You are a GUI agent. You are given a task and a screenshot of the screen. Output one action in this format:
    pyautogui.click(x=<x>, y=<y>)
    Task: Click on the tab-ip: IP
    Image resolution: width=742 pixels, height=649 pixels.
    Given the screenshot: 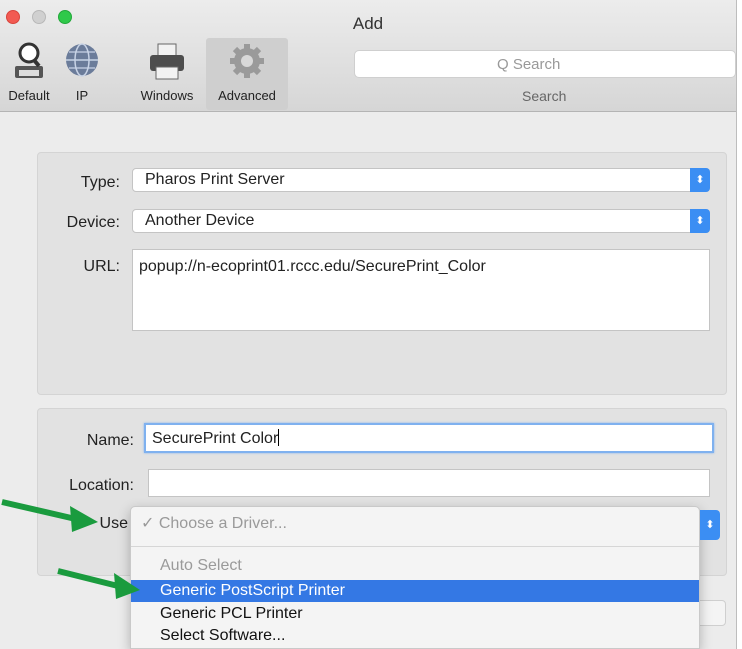 What is the action you would take?
    pyautogui.click(x=82, y=71)
    